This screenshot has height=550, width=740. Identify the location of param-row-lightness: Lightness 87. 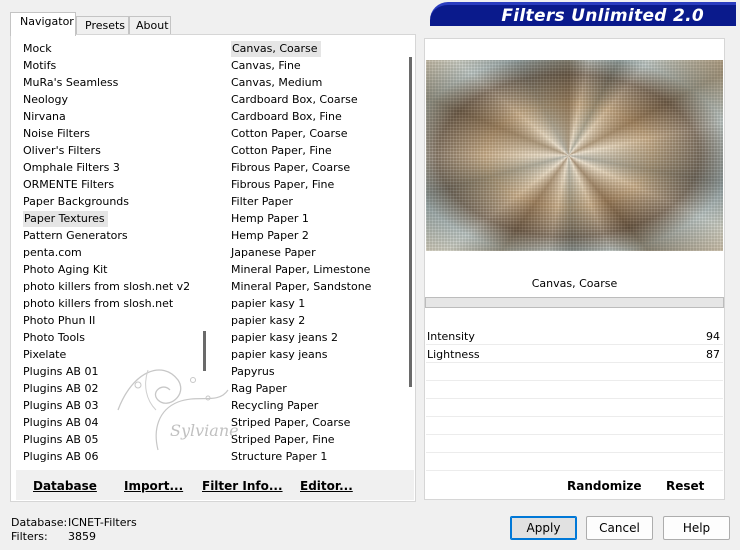
(574, 354).